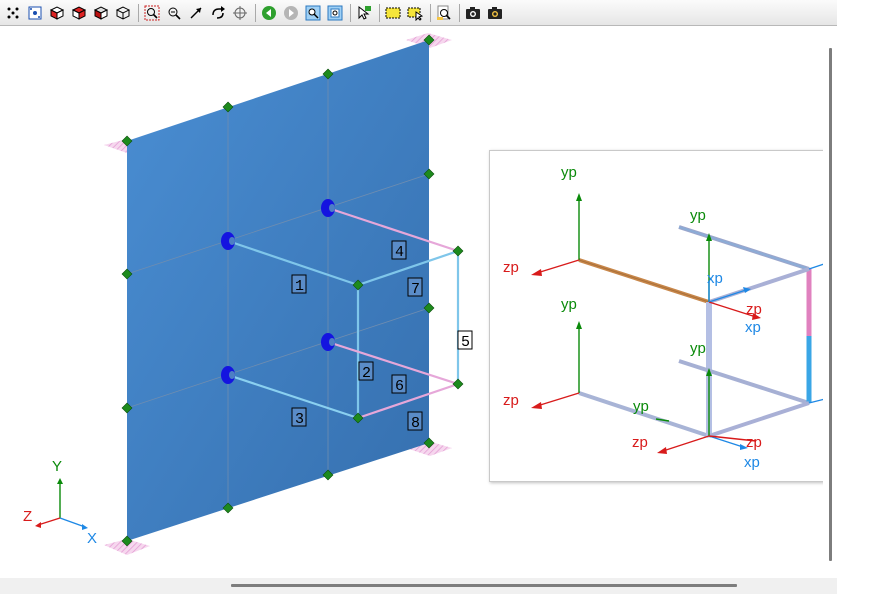 The width and height of the screenshot is (878, 594). I want to click on member-label: 6, so click(399, 386).